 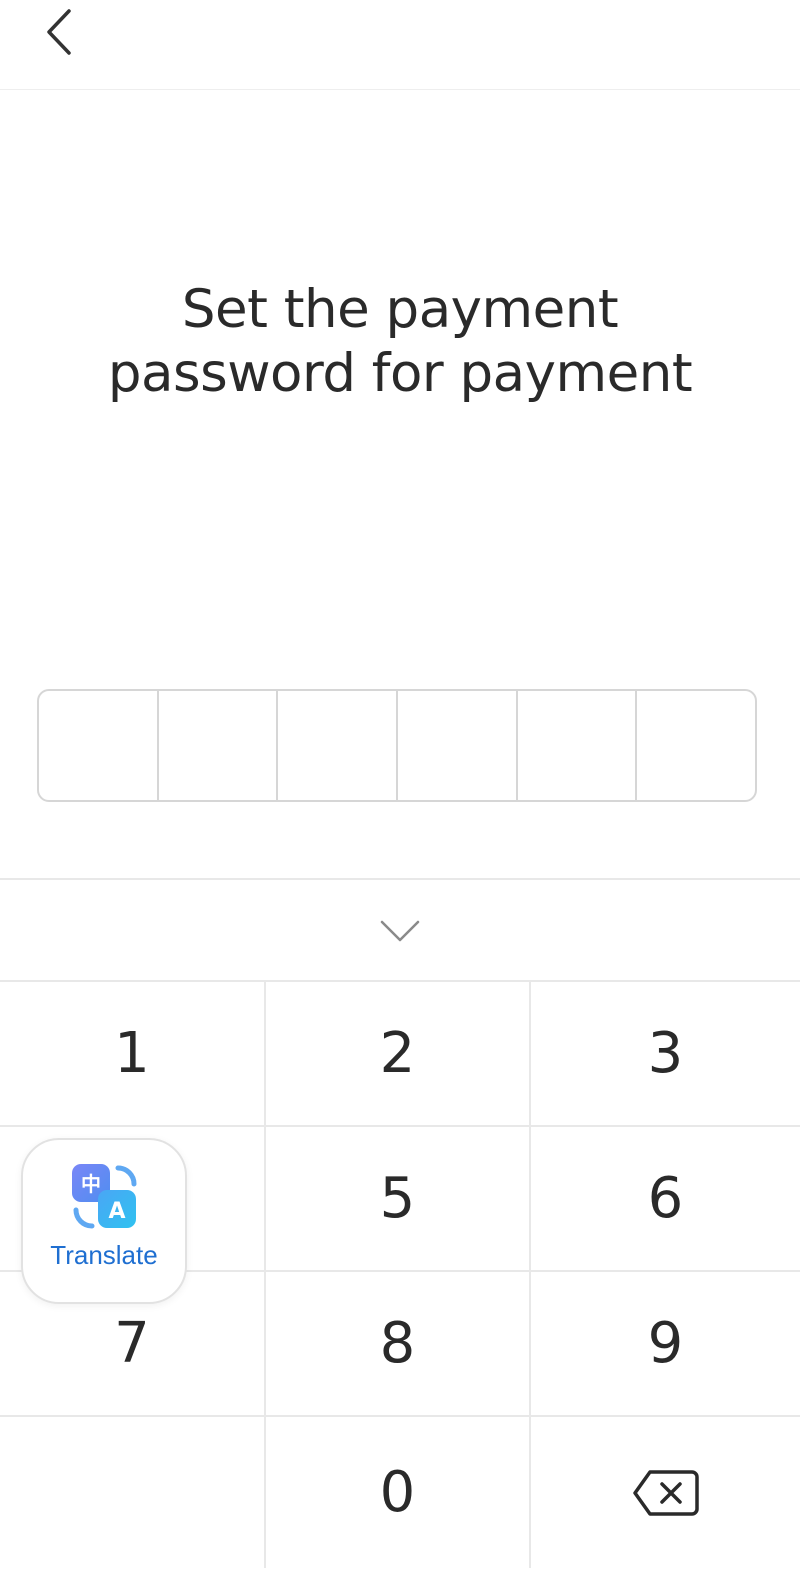 I want to click on page-title-line-1: Set the payment, so click(x=400, y=309).